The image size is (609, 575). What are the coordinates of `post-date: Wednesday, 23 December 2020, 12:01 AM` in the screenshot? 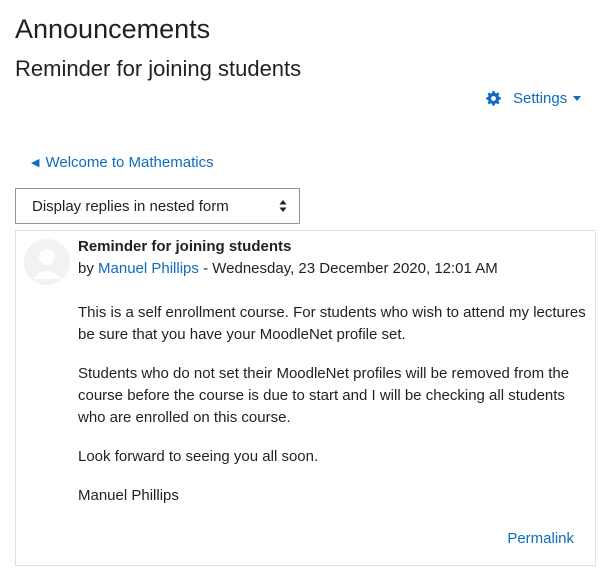 It's located at (355, 268).